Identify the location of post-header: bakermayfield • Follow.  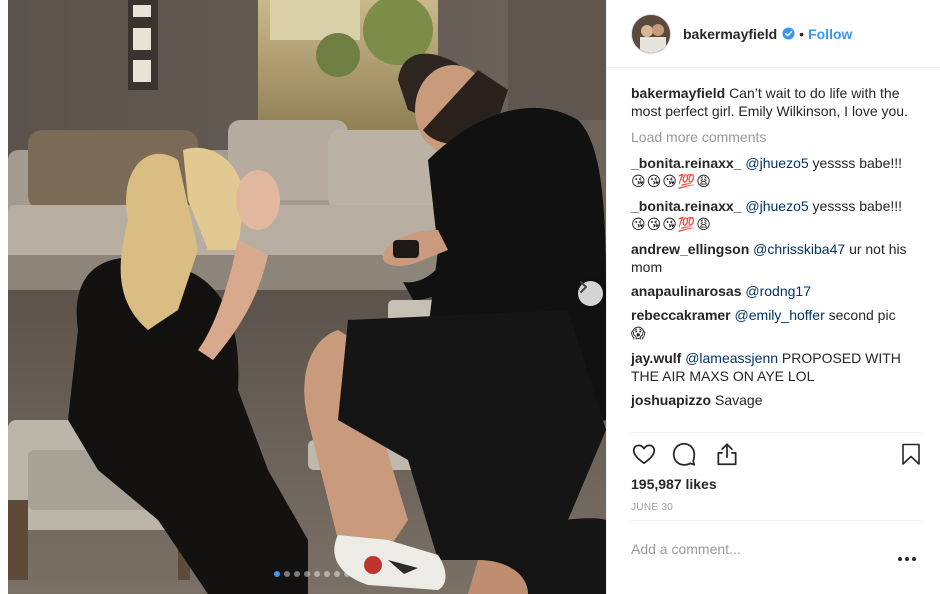
(773, 34).